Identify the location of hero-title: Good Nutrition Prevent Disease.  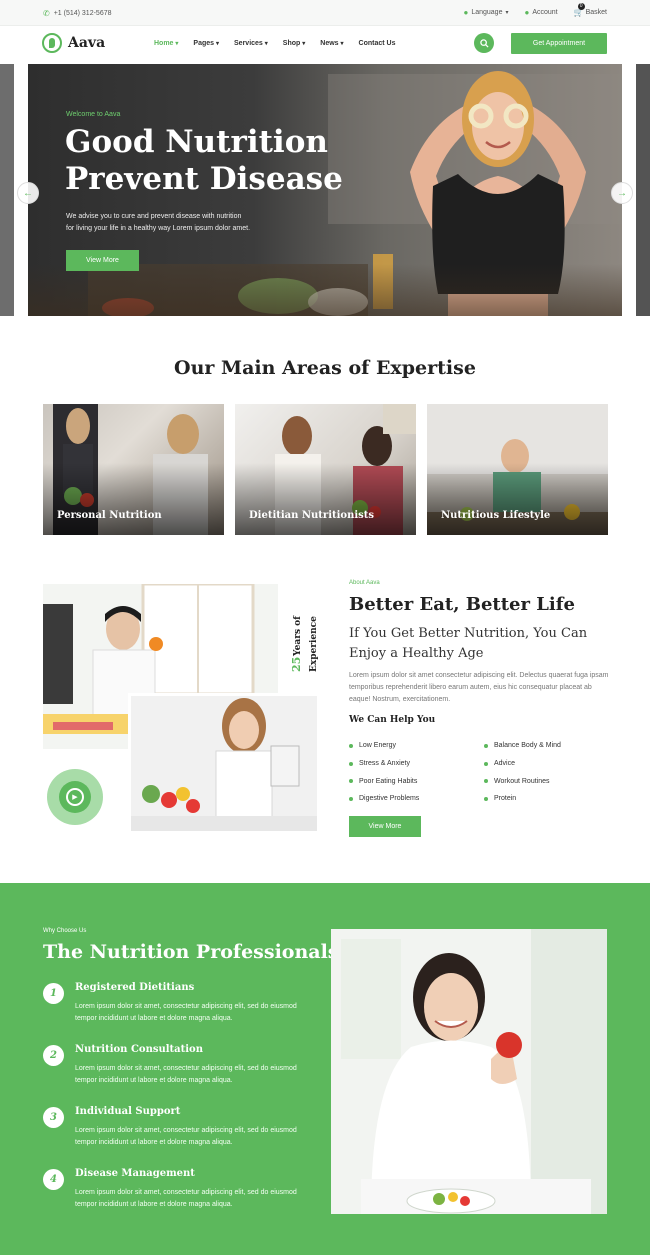
(215, 161).